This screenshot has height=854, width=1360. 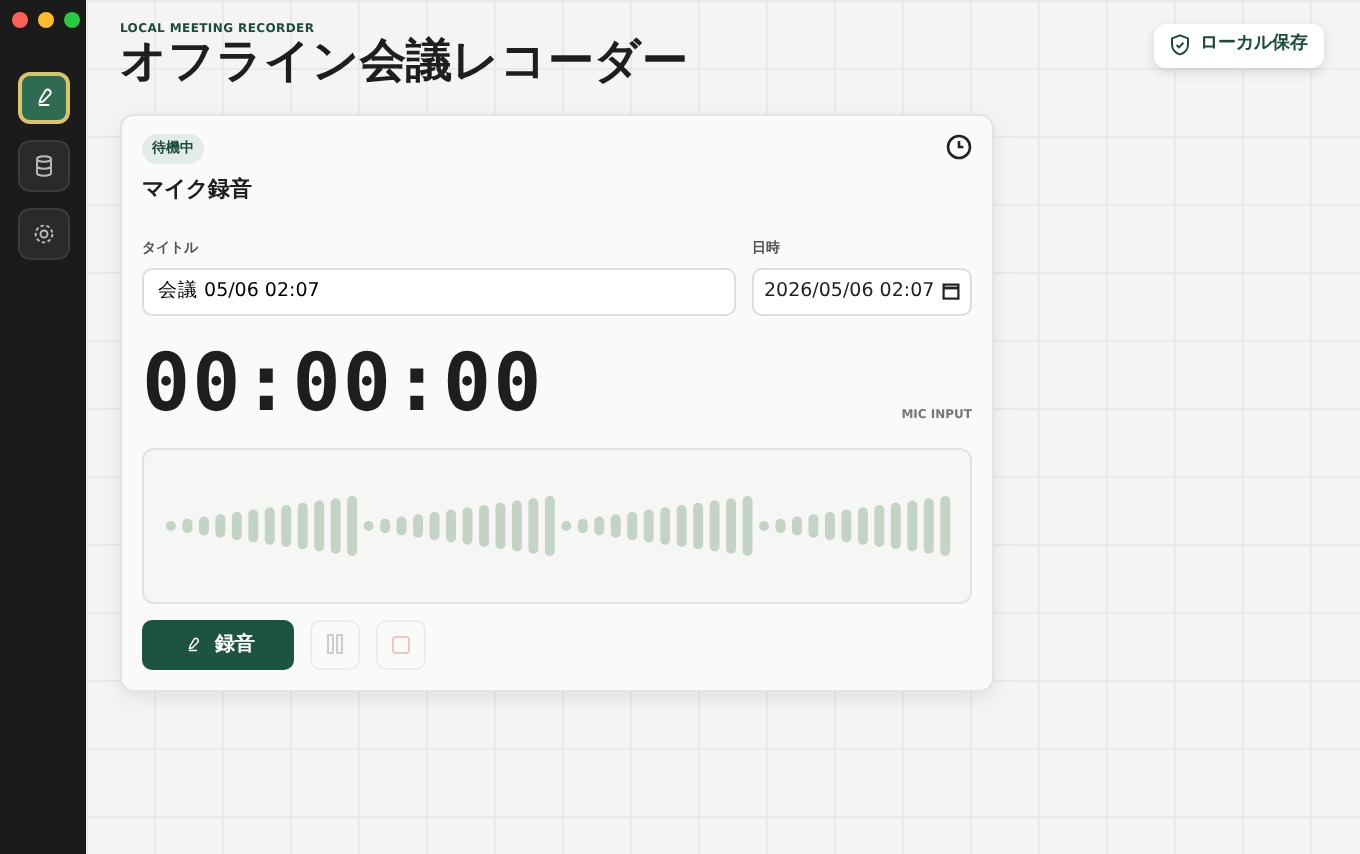 What do you see at coordinates (72, 20) in the screenshot?
I see `zoom-window-dot` at bounding box center [72, 20].